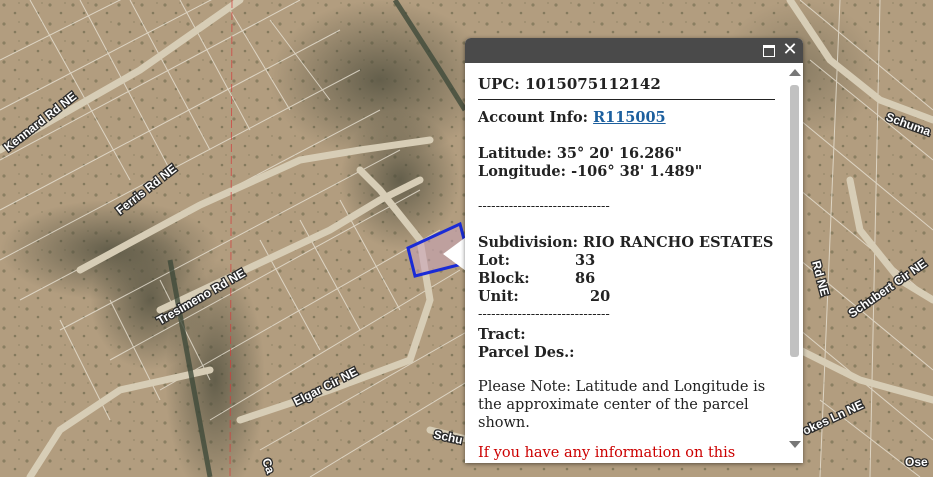 The width and height of the screenshot is (933, 477). I want to click on latitude-value: 35° 20' 16.286", so click(619, 153).